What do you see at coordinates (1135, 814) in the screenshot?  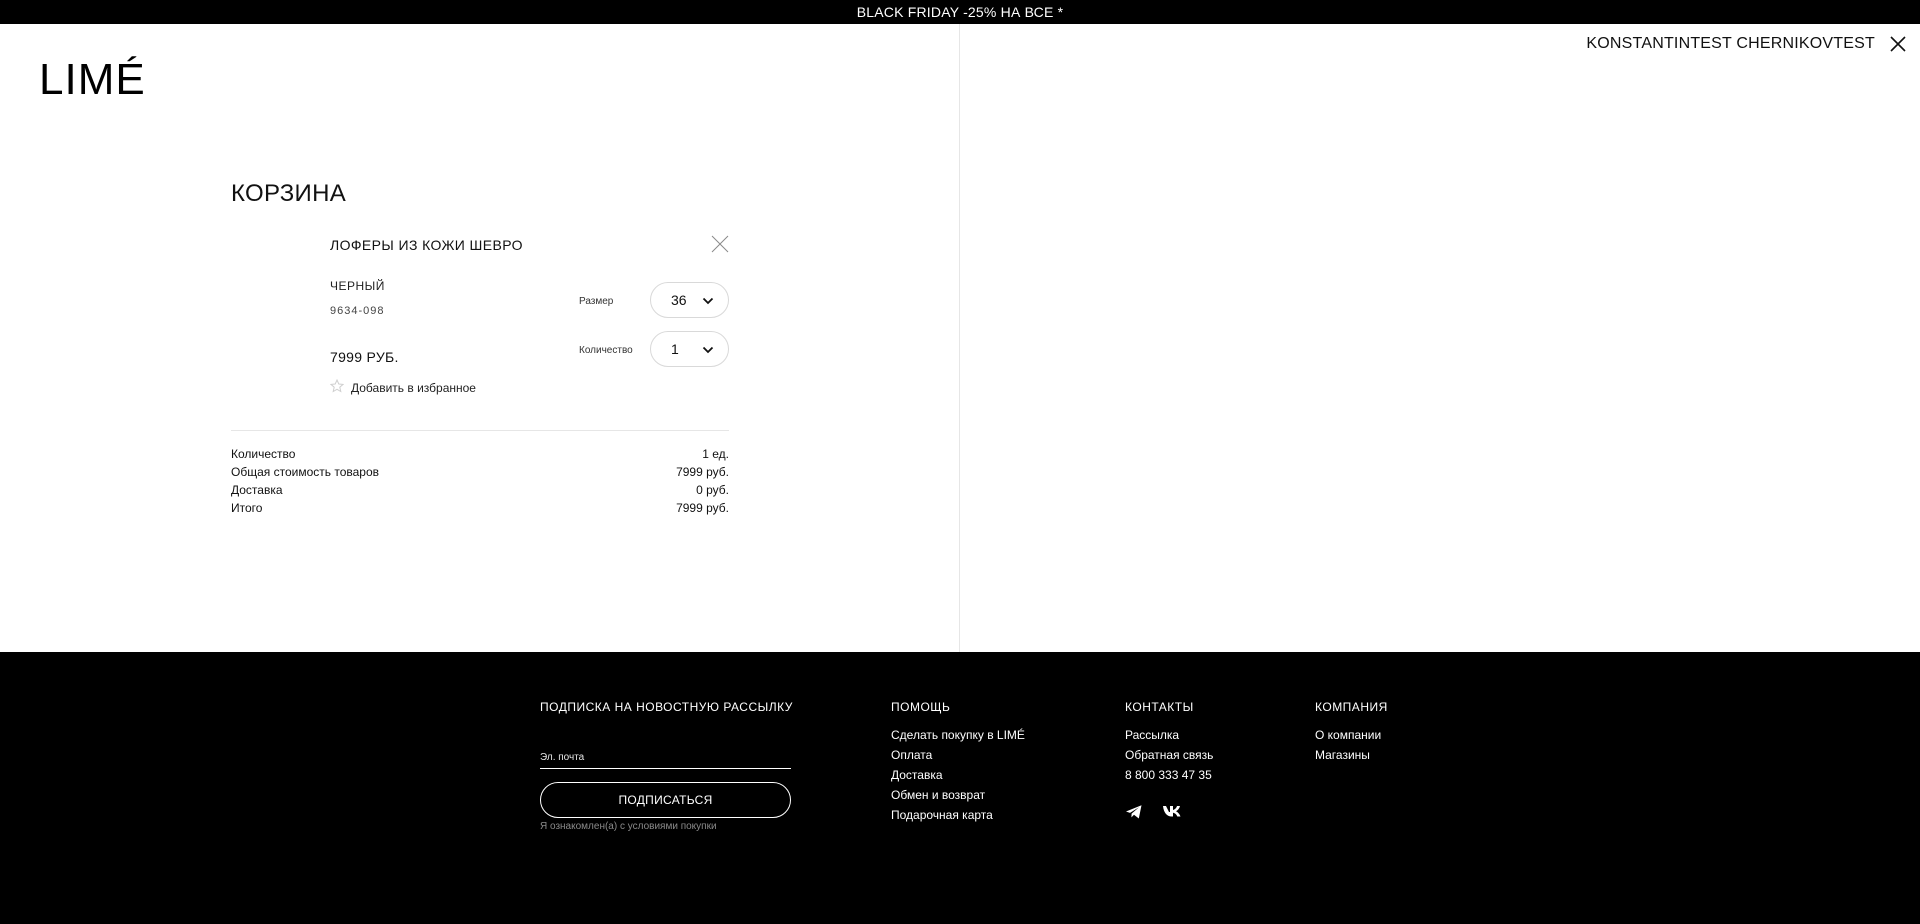 I see `telegram-icon` at bounding box center [1135, 814].